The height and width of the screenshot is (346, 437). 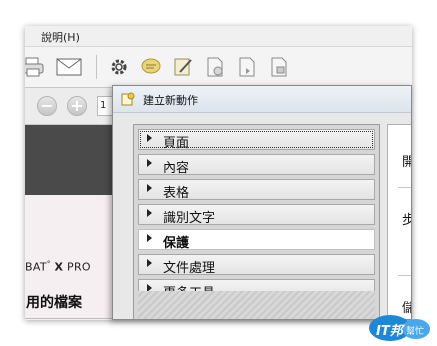 I want to click on toolbar, so click(x=218, y=67).